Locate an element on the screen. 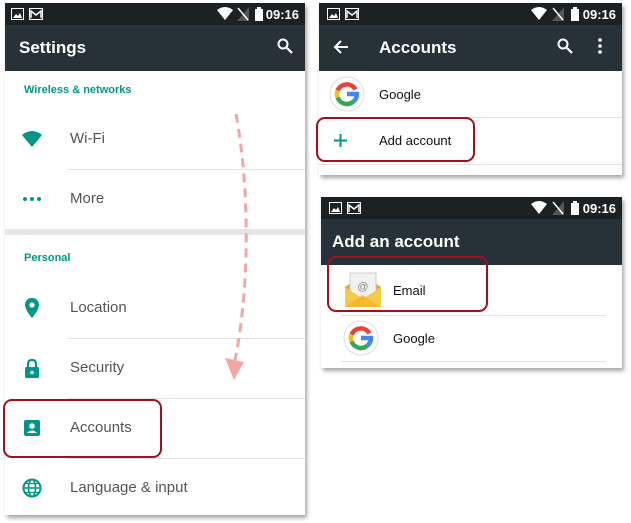 The height and width of the screenshot is (523, 631). scroll-direction-arrow is located at coordinates (236, 246).